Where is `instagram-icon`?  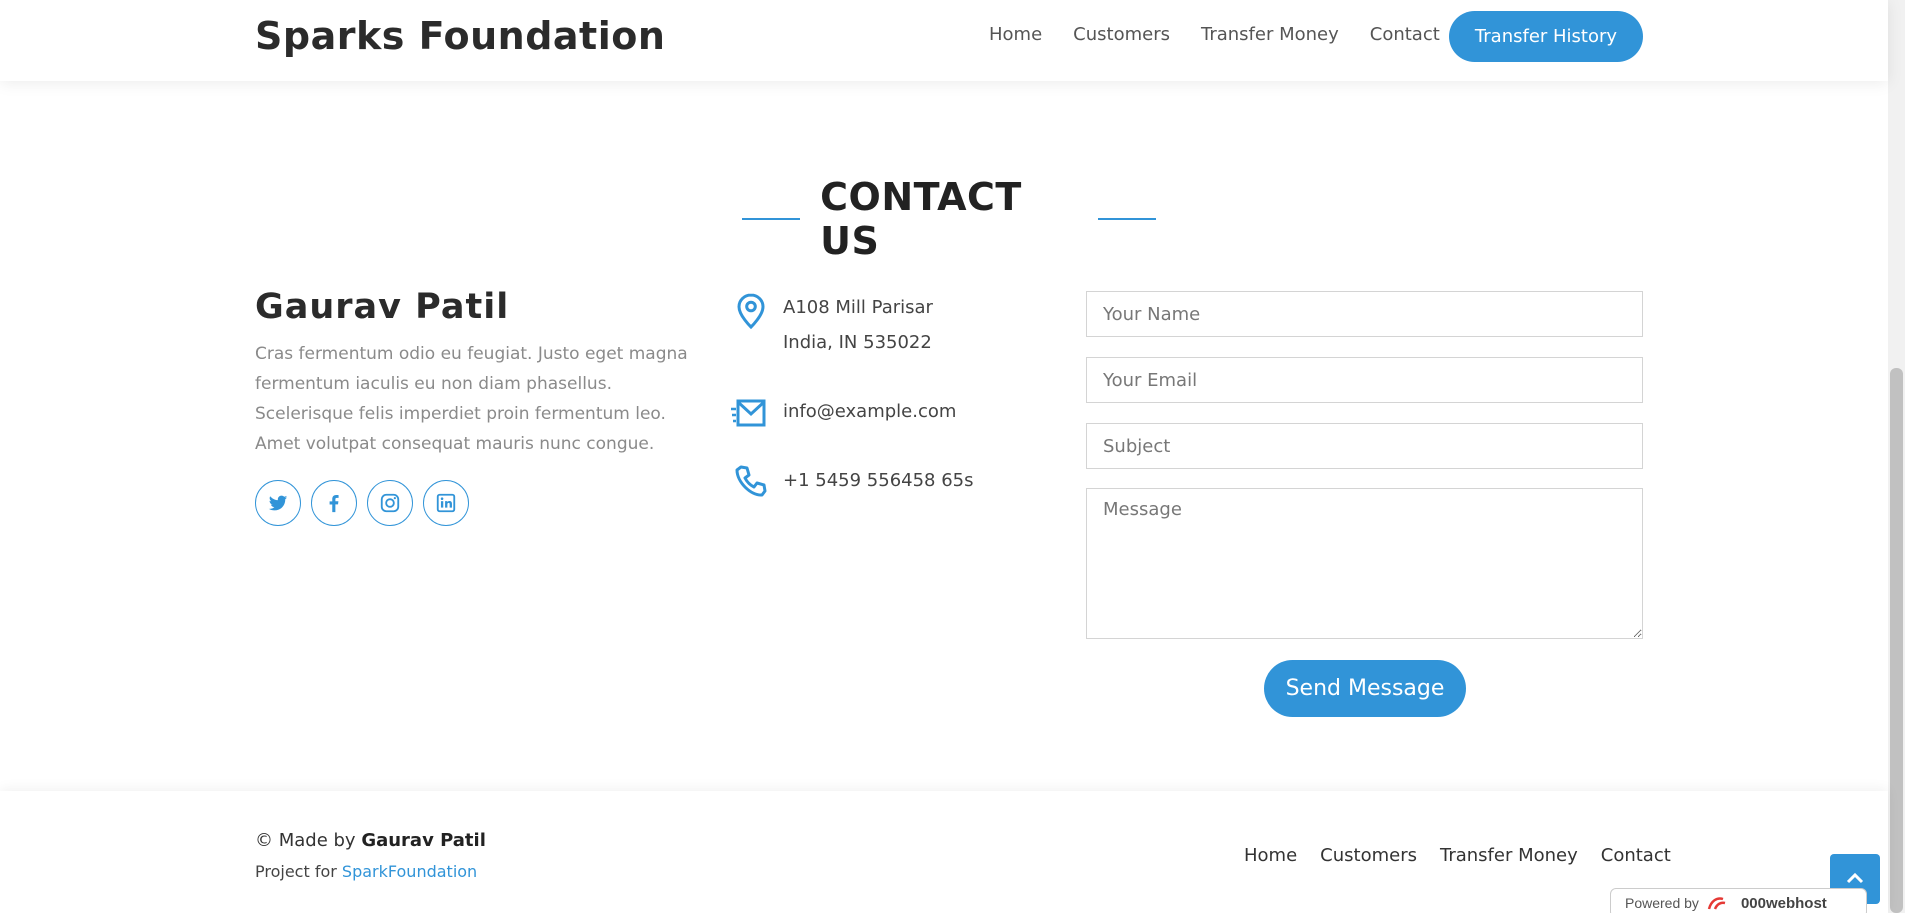 instagram-icon is located at coordinates (390, 503).